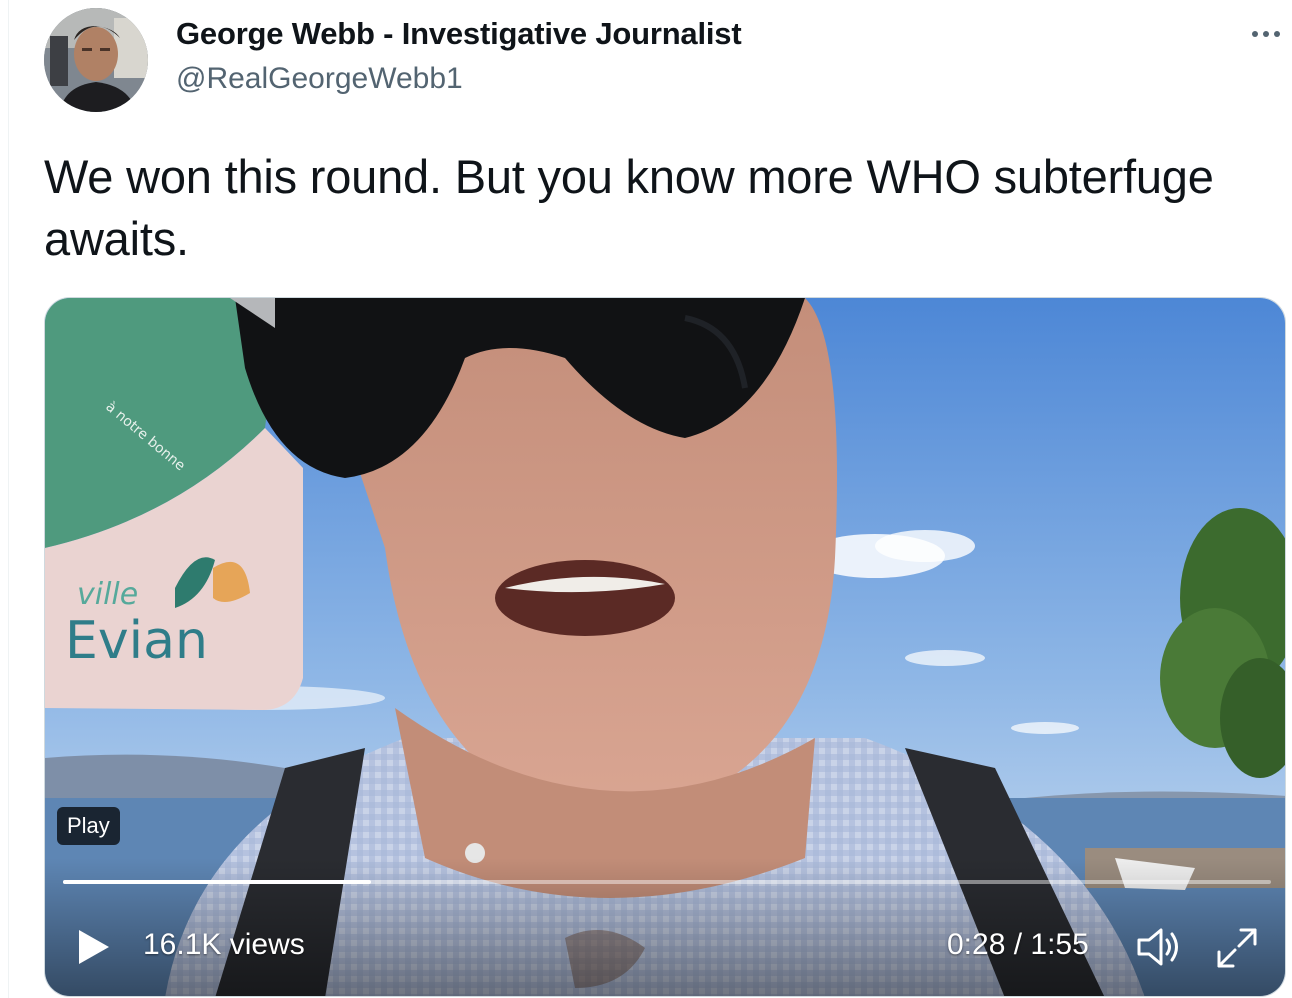 This screenshot has height=998, width=1292. What do you see at coordinates (1018, 944) in the screenshot?
I see `video-time: 0:28 / 1:55` at bounding box center [1018, 944].